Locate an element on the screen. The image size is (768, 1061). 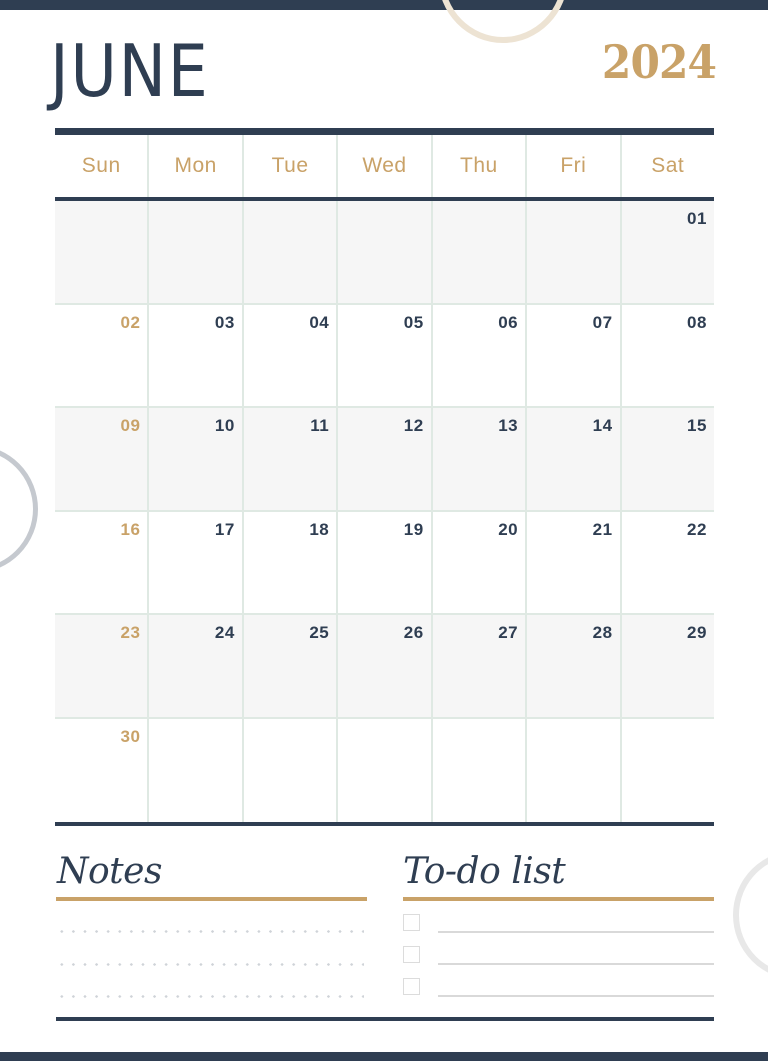
week-row-1: 01 is located at coordinates (384, 253).